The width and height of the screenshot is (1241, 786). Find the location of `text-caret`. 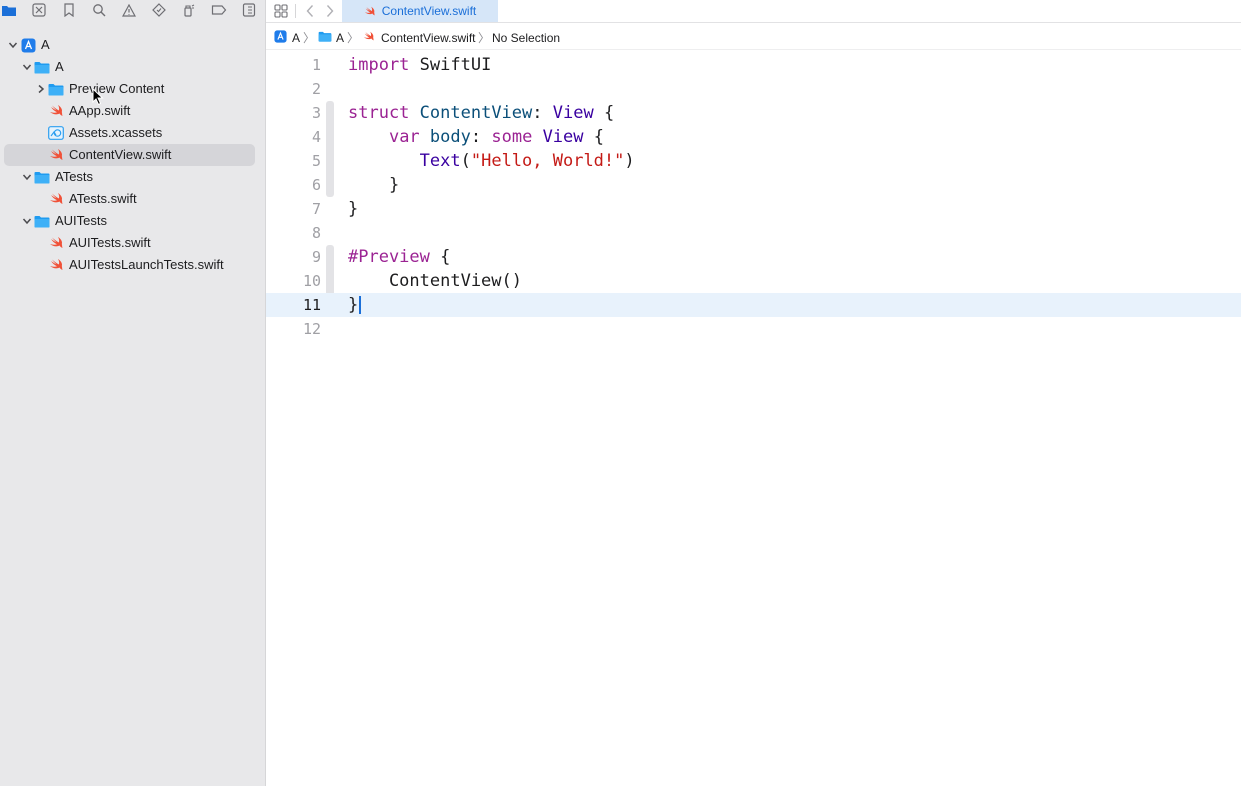

text-caret is located at coordinates (360, 305).